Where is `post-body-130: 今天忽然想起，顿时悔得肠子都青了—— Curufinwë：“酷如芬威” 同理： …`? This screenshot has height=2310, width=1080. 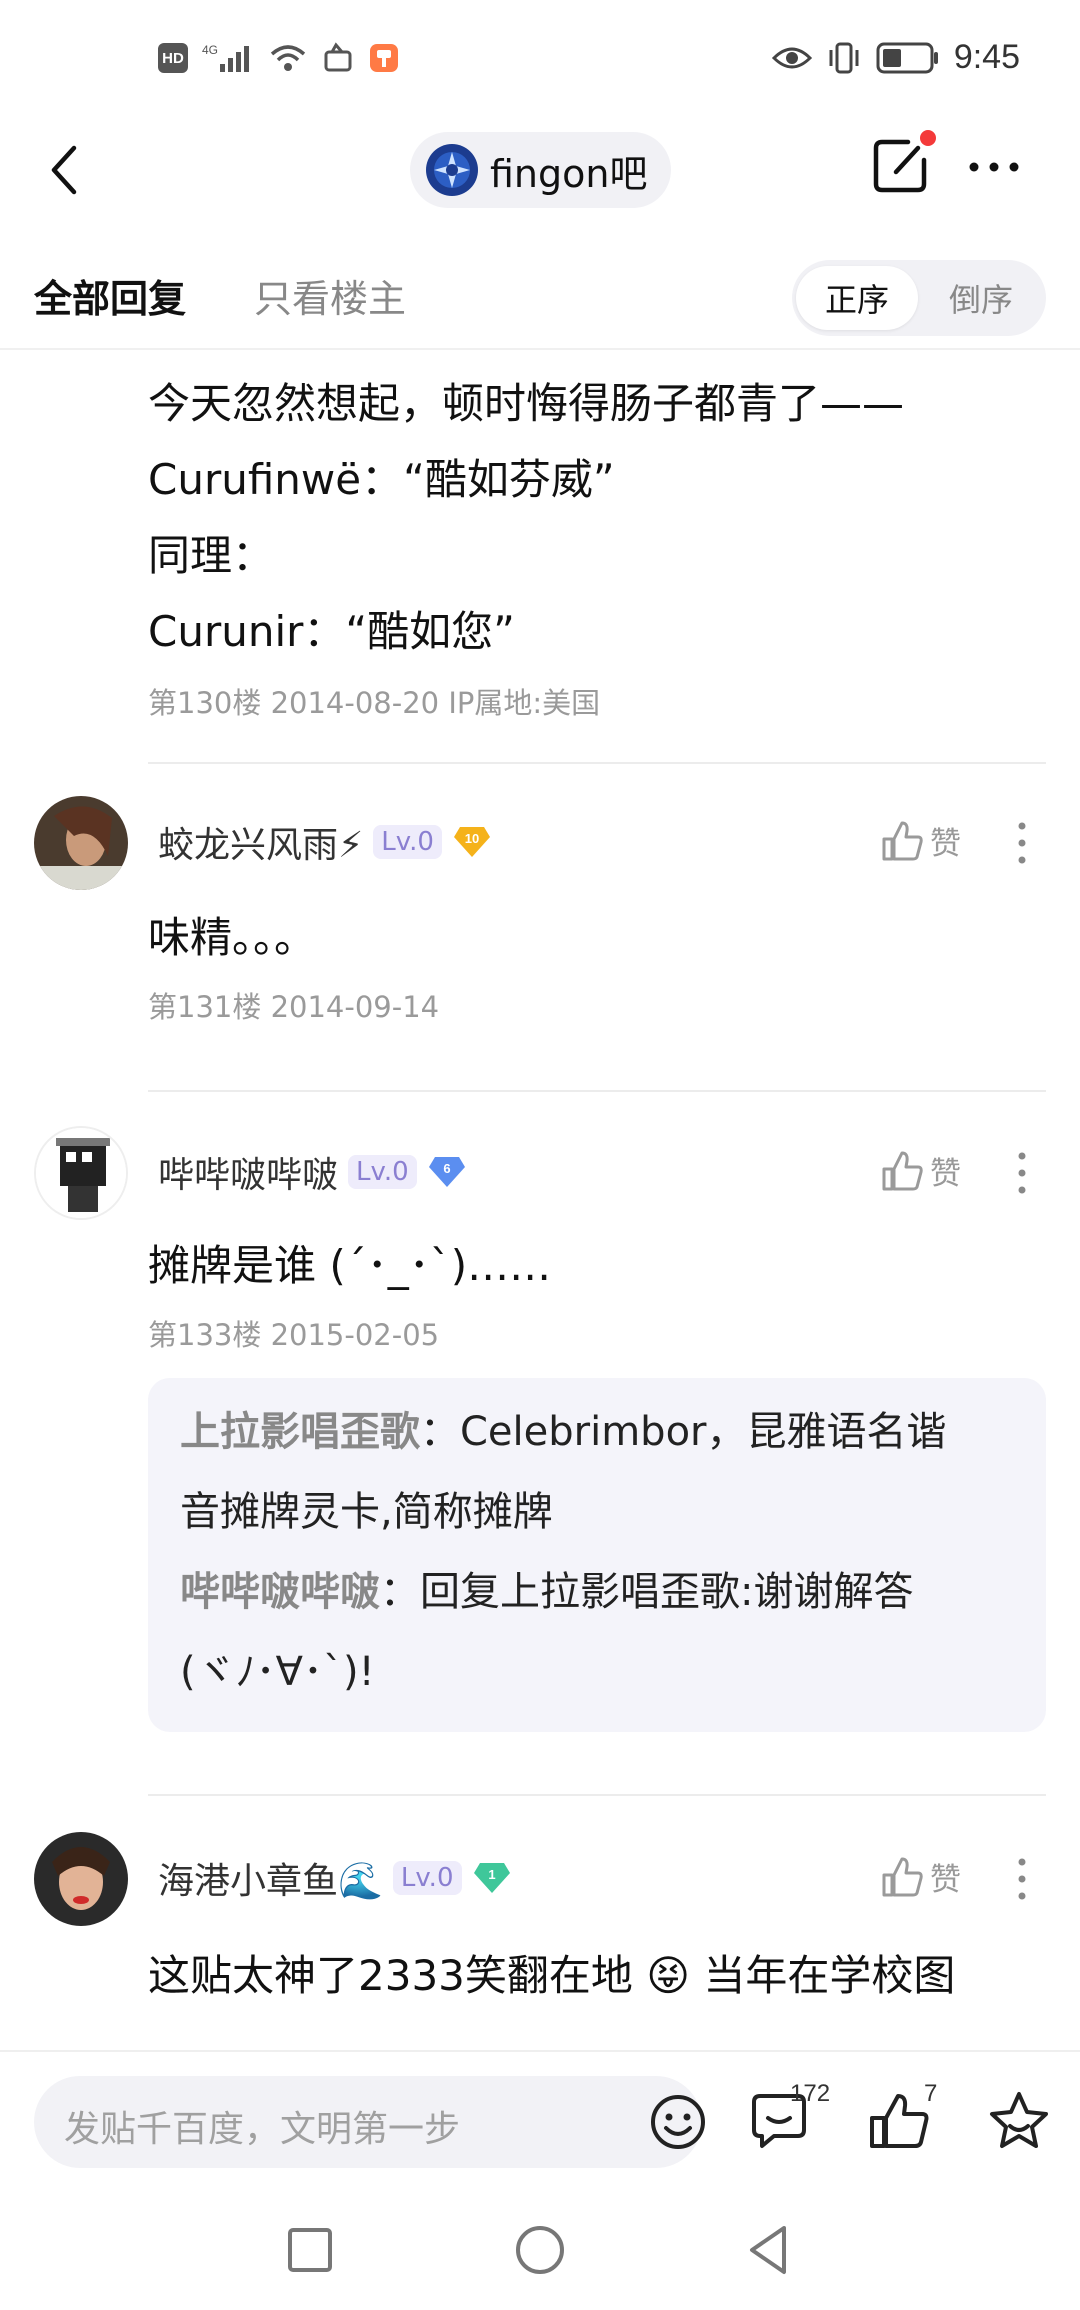
post-body-130: 今天忽然想起，顿时悔得肠子都青了—— Curufinwë：“酷如芬威” 同理： … is located at coordinates (598, 544).